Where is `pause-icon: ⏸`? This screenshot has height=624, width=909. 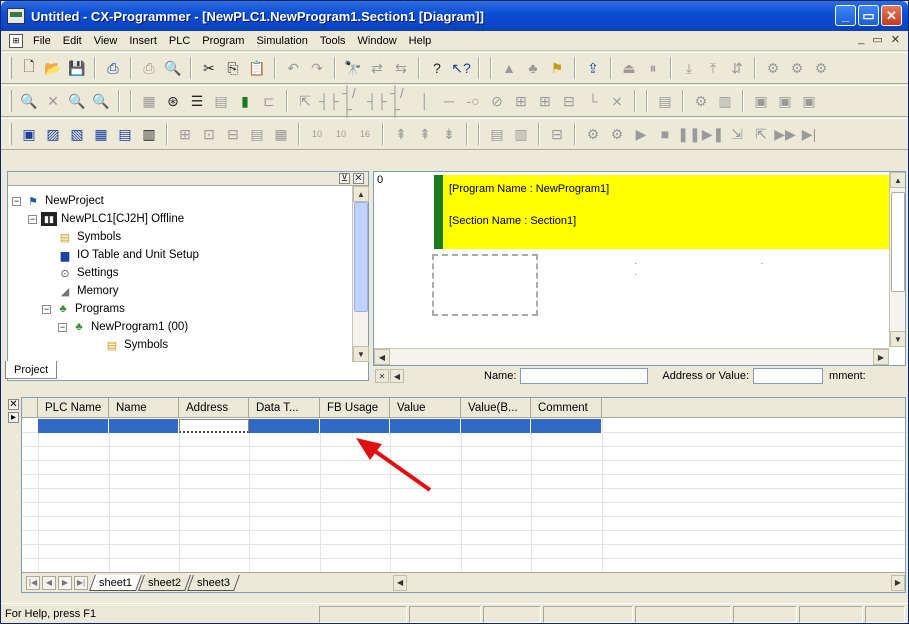 pause-icon: ⏸ is located at coordinates (653, 68).